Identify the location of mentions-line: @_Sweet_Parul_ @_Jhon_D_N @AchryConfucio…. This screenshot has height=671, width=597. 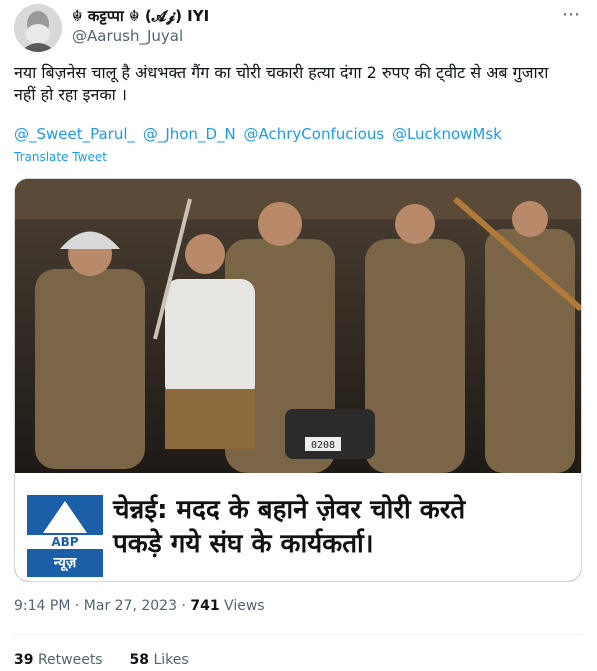
(259, 134).